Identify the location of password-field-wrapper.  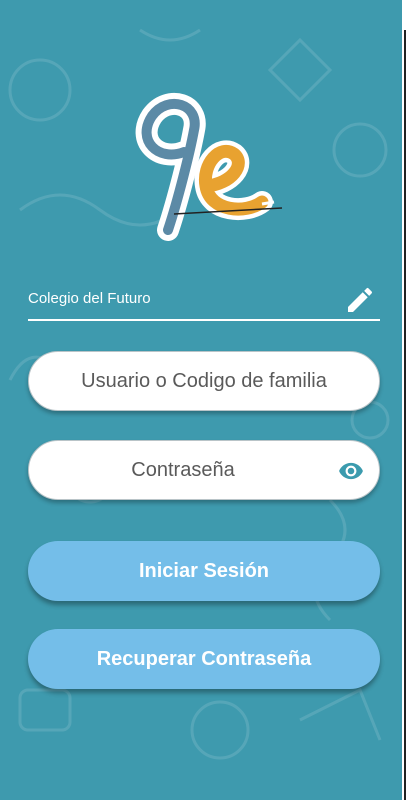
(204, 470).